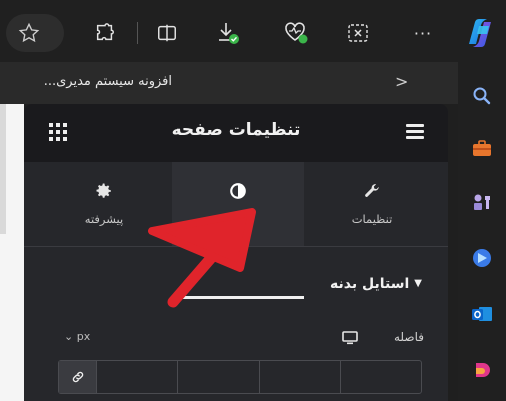 Image resolution: width=506 pixels, height=401 pixels. Describe the element at coordinates (416, 132) in the screenshot. I see `hamburger-menu-icon` at that location.